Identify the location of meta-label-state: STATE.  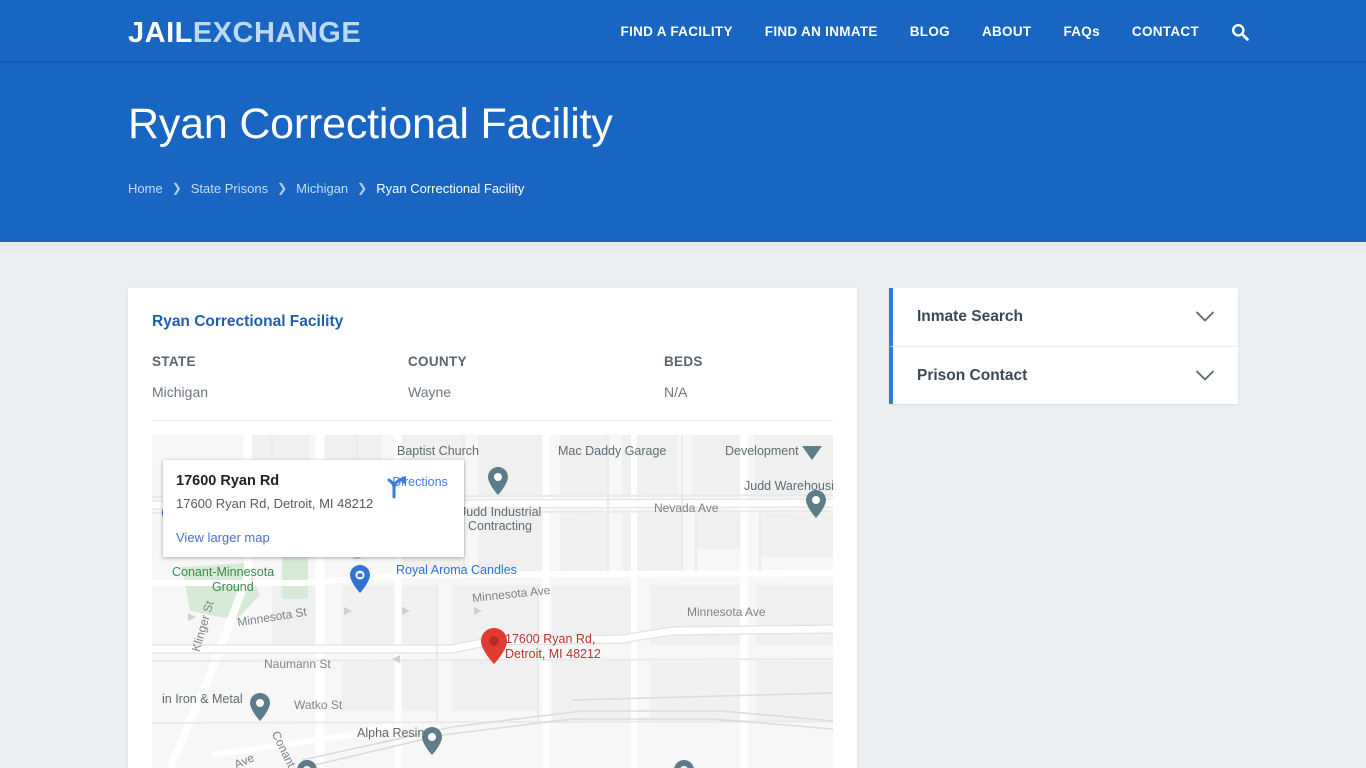
(174, 361).